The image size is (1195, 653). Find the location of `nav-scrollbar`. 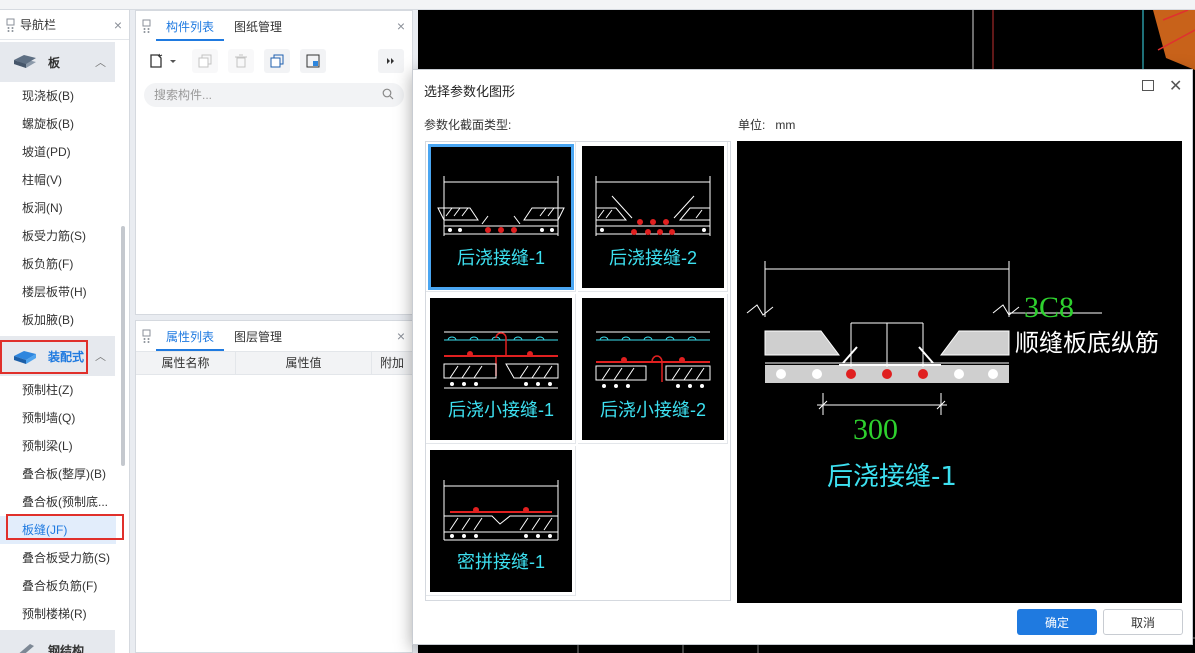

nav-scrollbar is located at coordinates (123, 346).